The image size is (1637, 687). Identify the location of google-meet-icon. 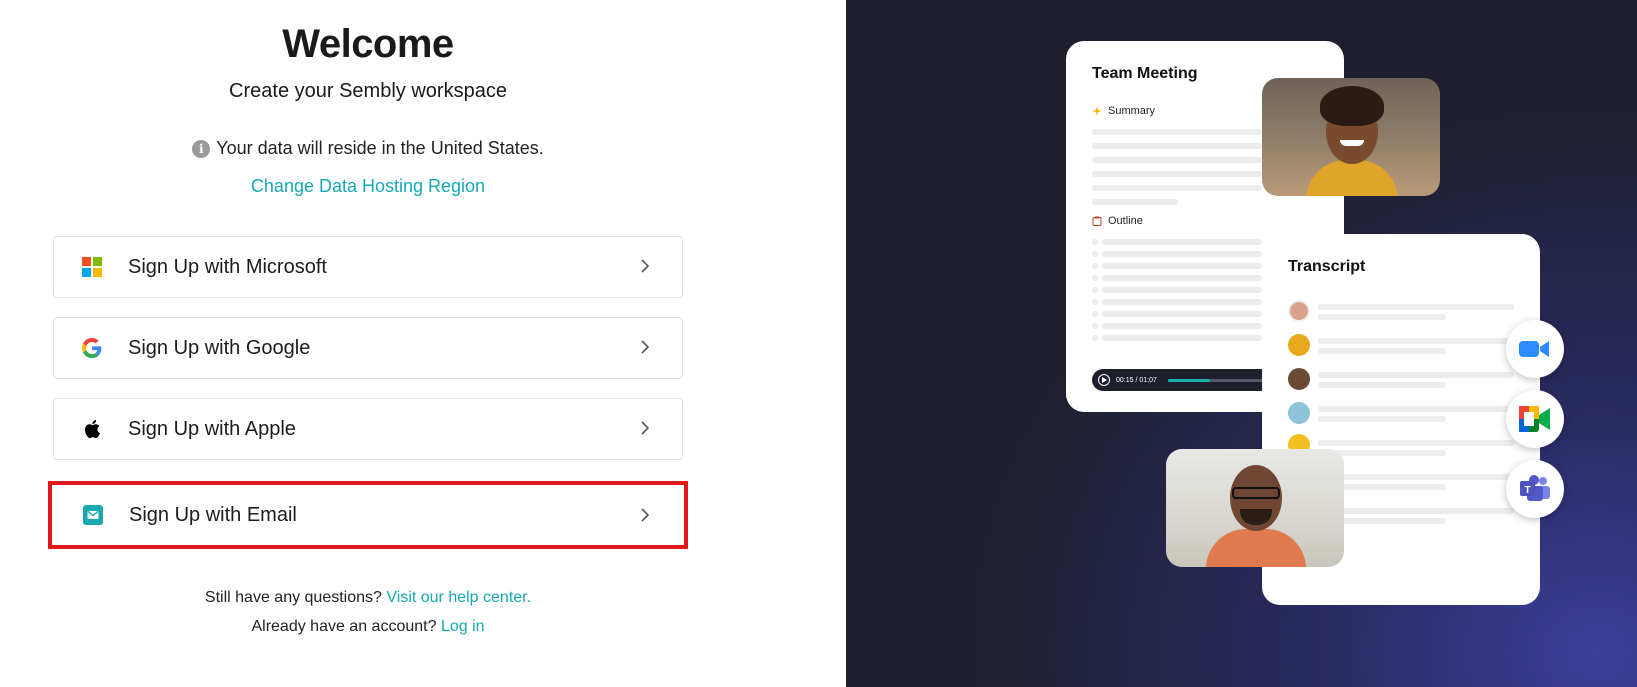
(1535, 419).